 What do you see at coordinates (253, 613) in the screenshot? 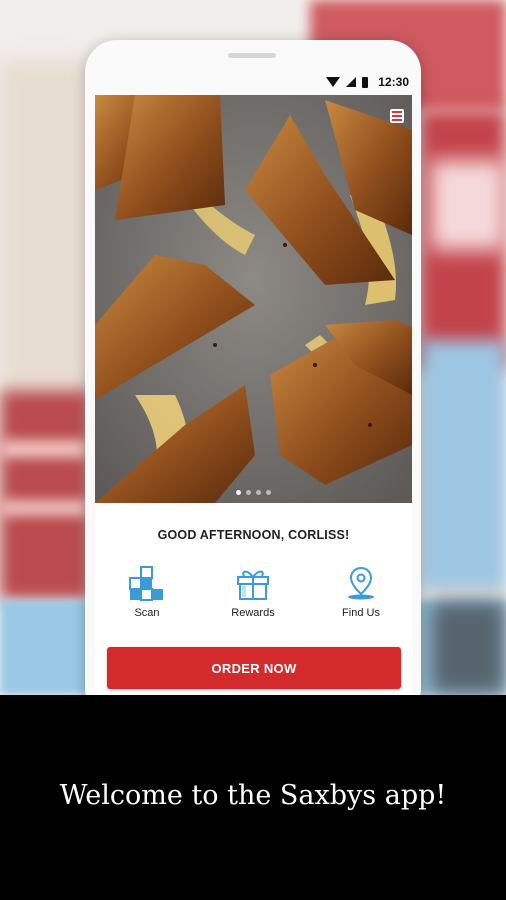
I see `rewards-label: Rewards` at bounding box center [253, 613].